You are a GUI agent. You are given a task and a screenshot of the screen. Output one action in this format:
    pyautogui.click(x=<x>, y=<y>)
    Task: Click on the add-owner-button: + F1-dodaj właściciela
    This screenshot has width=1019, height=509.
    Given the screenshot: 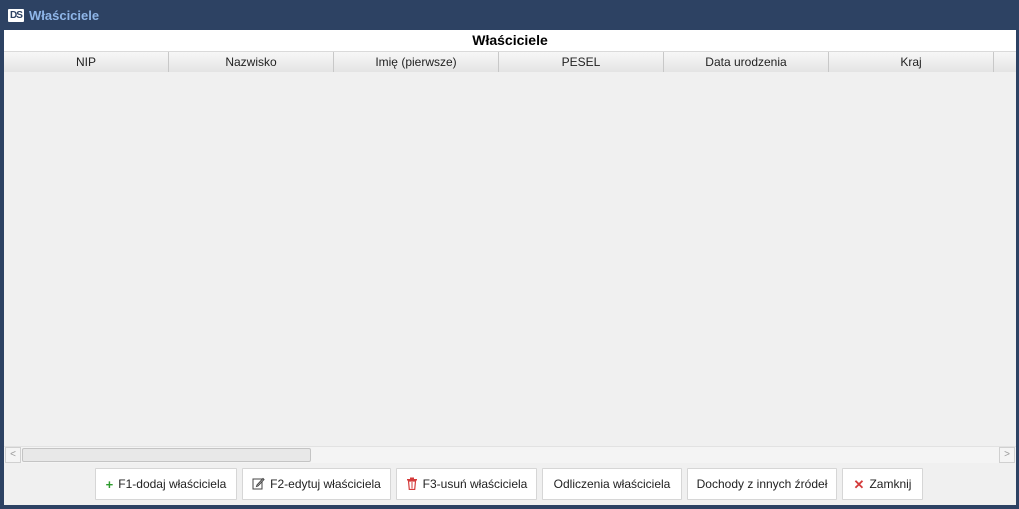 What is the action you would take?
    pyautogui.click(x=166, y=484)
    